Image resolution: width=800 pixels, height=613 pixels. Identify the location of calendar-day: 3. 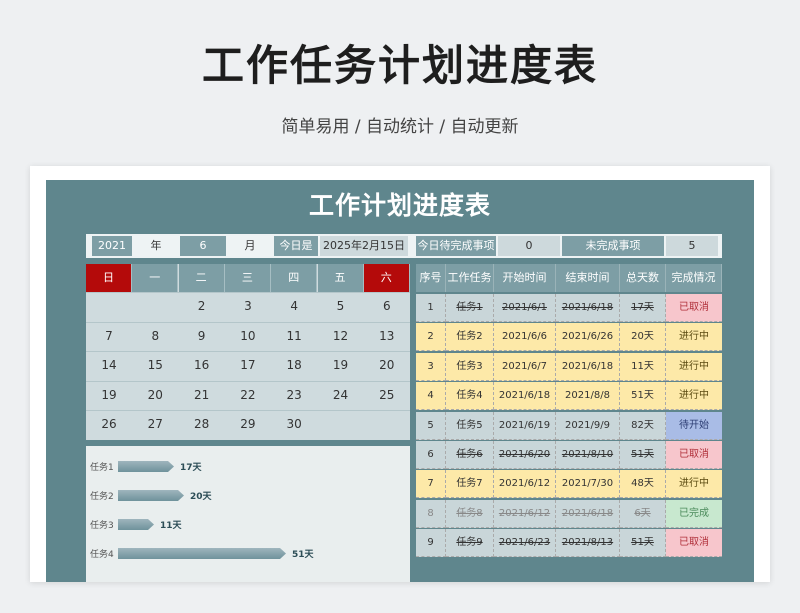
(248, 306).